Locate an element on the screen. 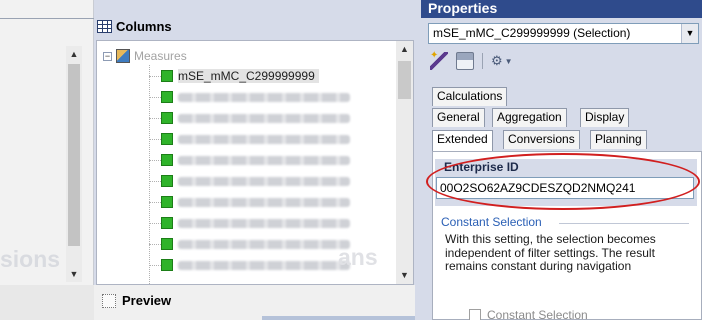 Image resolution: width=702 pixels, height=320 pixels. constant-selection-checkbox: Constant Selection is located at coordinates (528, 314).